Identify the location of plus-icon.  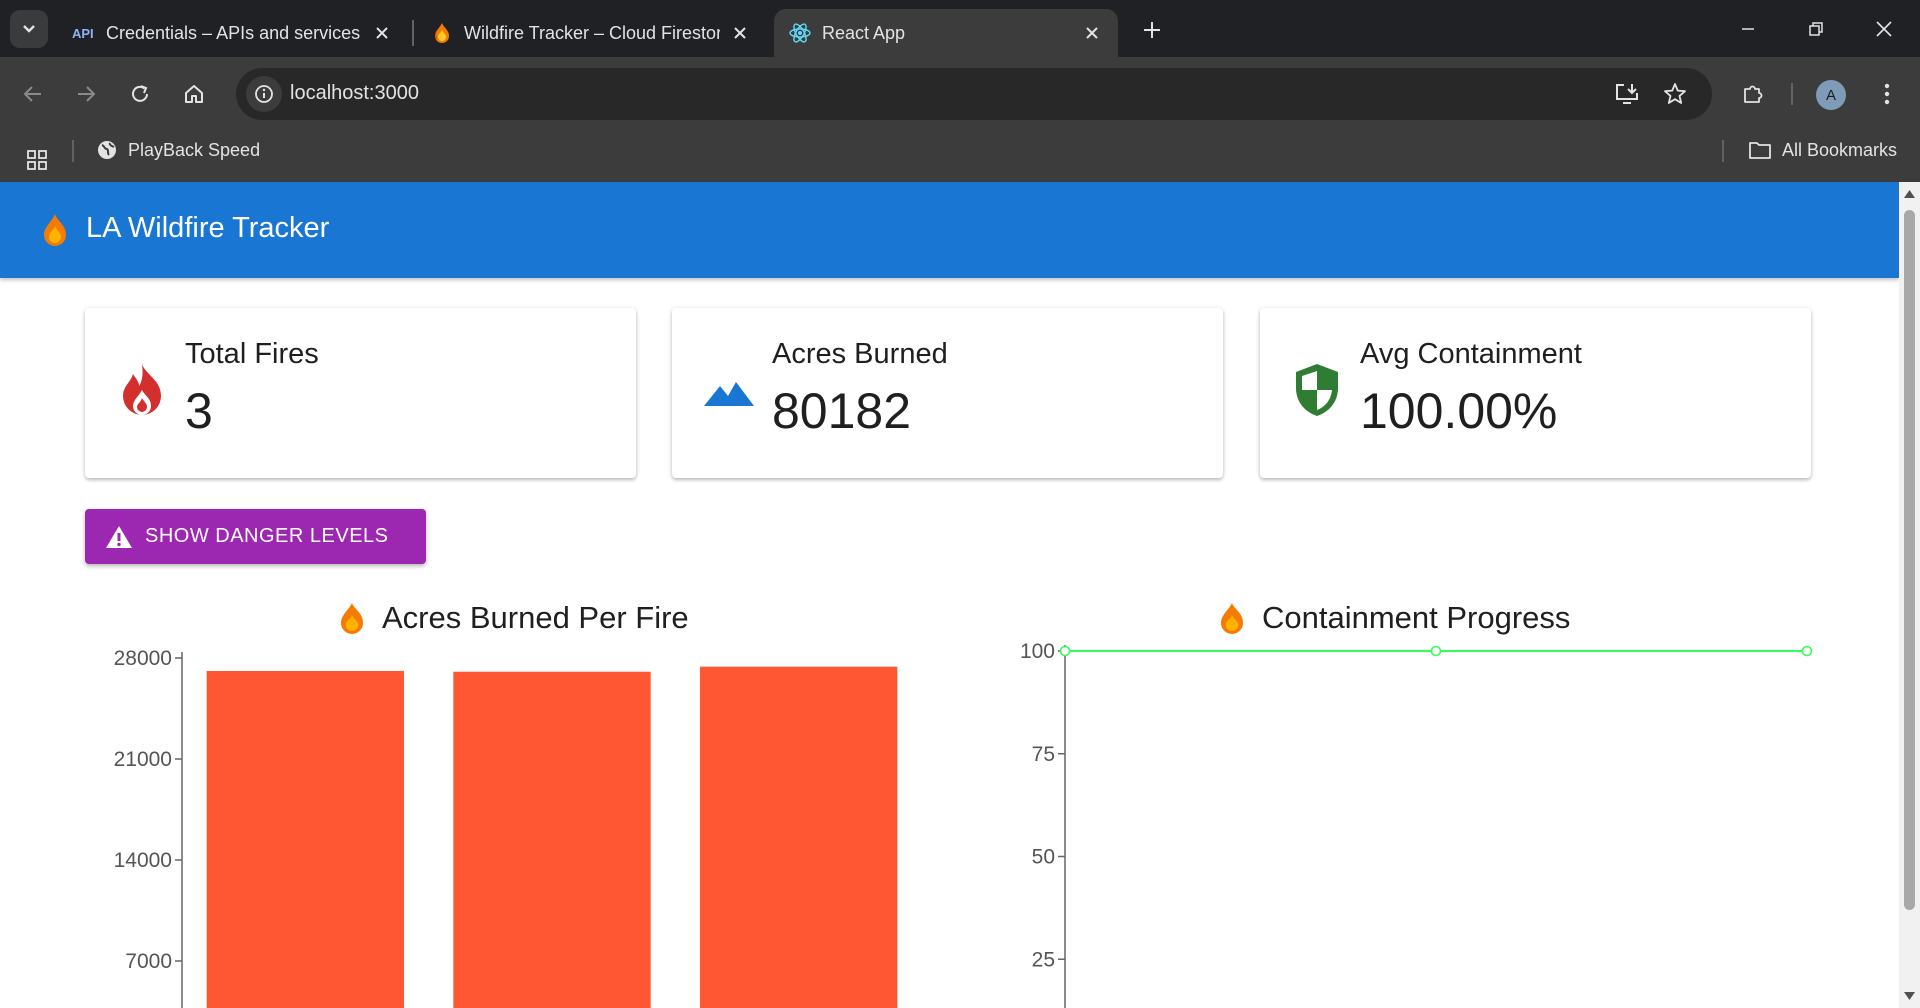
(1152, 30).